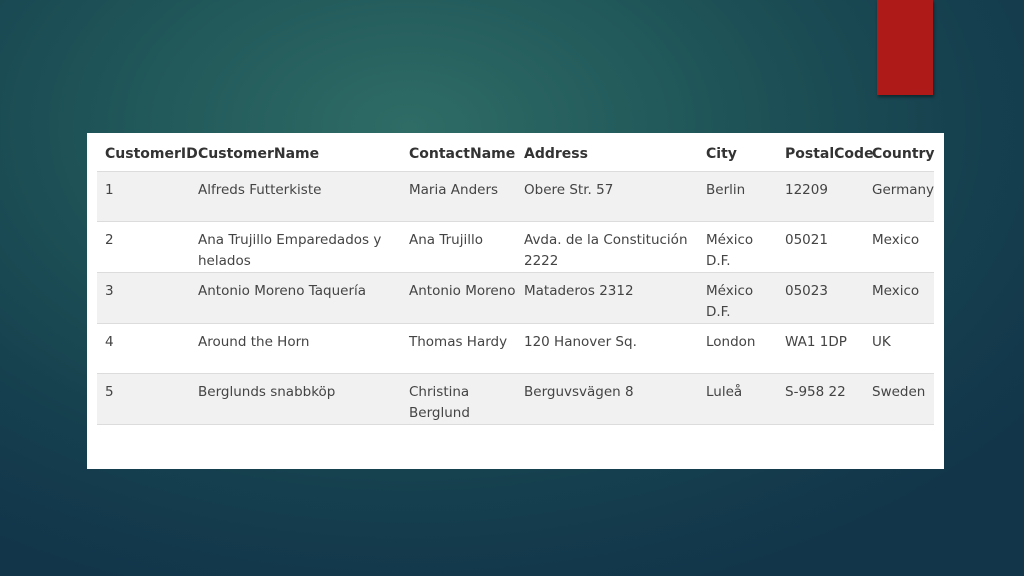 The image size is (1024, 576). Describe the element at coordinates (295, 247) in the screenshot. I see `cell-customer-name: Ana Trujillo Emparedados y helados` at that location.